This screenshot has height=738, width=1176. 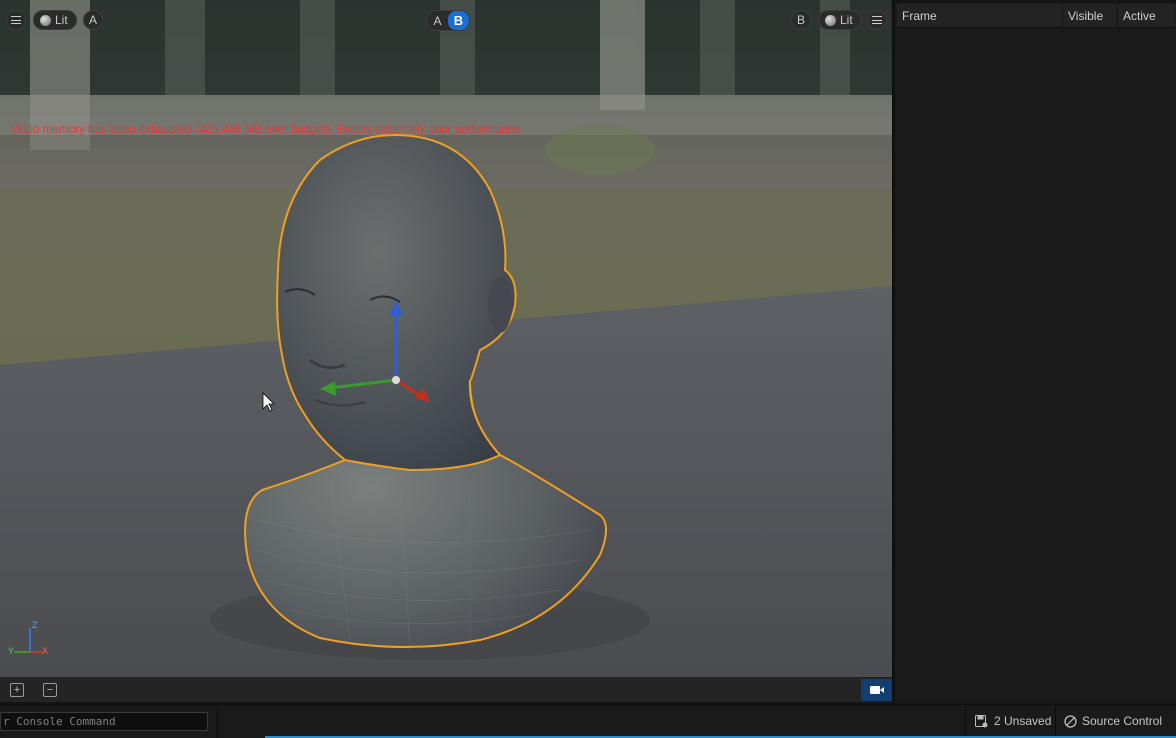 I want to click on unsaved-label: 2 Unsaved, so click(x=1023, y=721).